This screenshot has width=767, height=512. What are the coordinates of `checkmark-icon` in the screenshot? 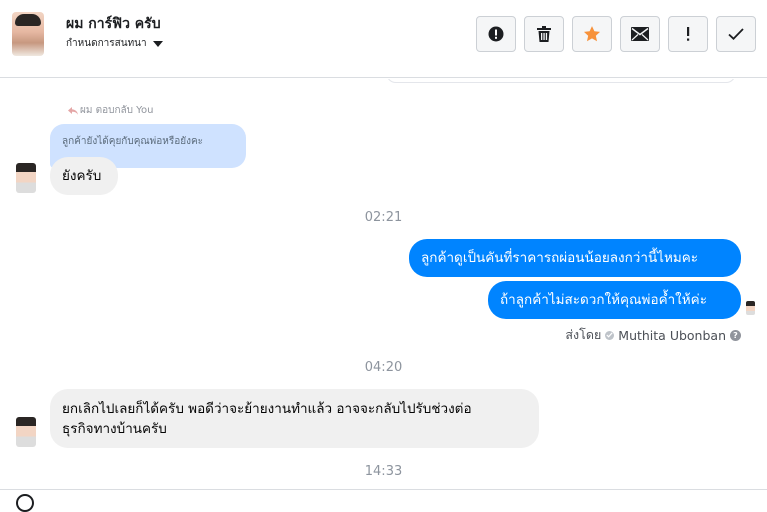 It's located at (736, 34).